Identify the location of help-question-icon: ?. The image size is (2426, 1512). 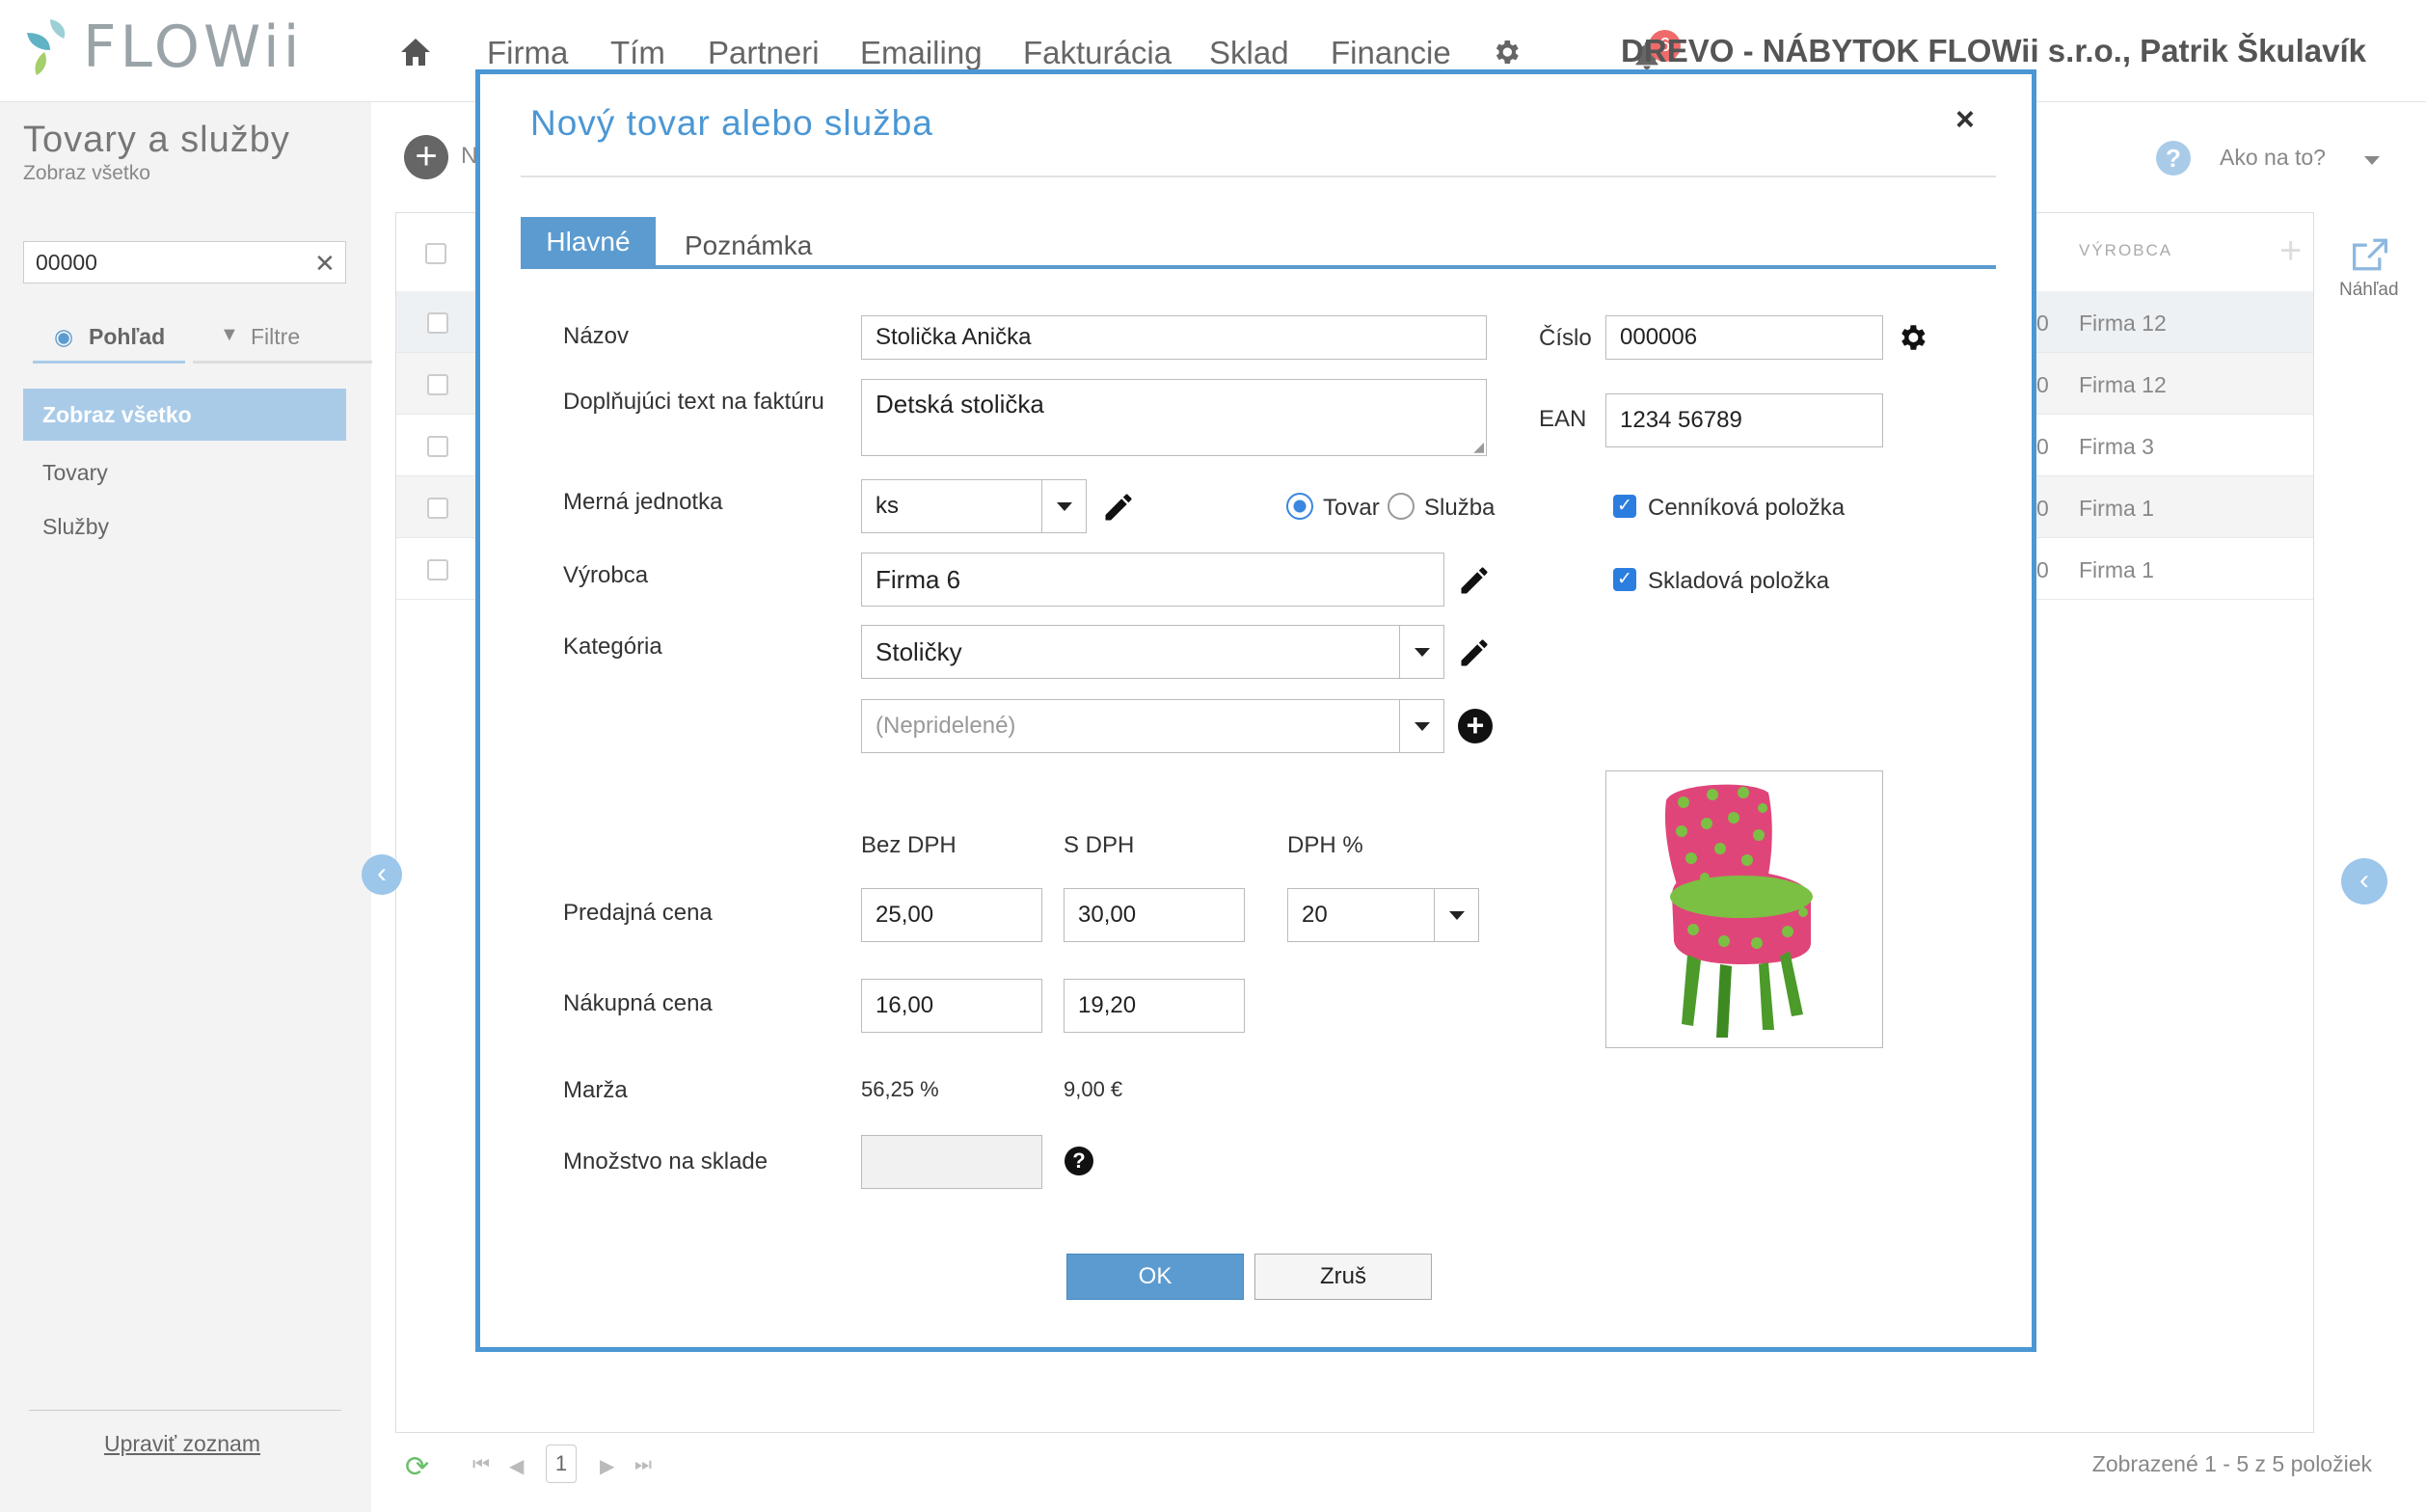
(1079, 1161).